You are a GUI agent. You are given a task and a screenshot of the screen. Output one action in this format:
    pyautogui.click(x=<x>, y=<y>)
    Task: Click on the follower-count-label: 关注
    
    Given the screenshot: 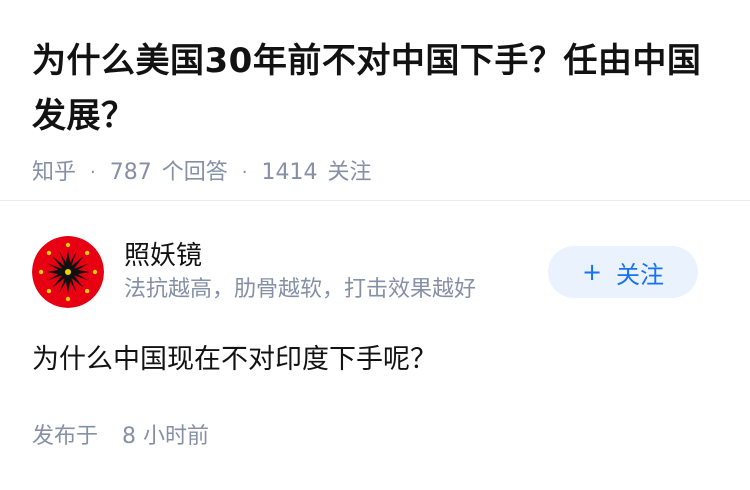 What is the action you would take?
    pyautogui.click(x=349, y=172)
    